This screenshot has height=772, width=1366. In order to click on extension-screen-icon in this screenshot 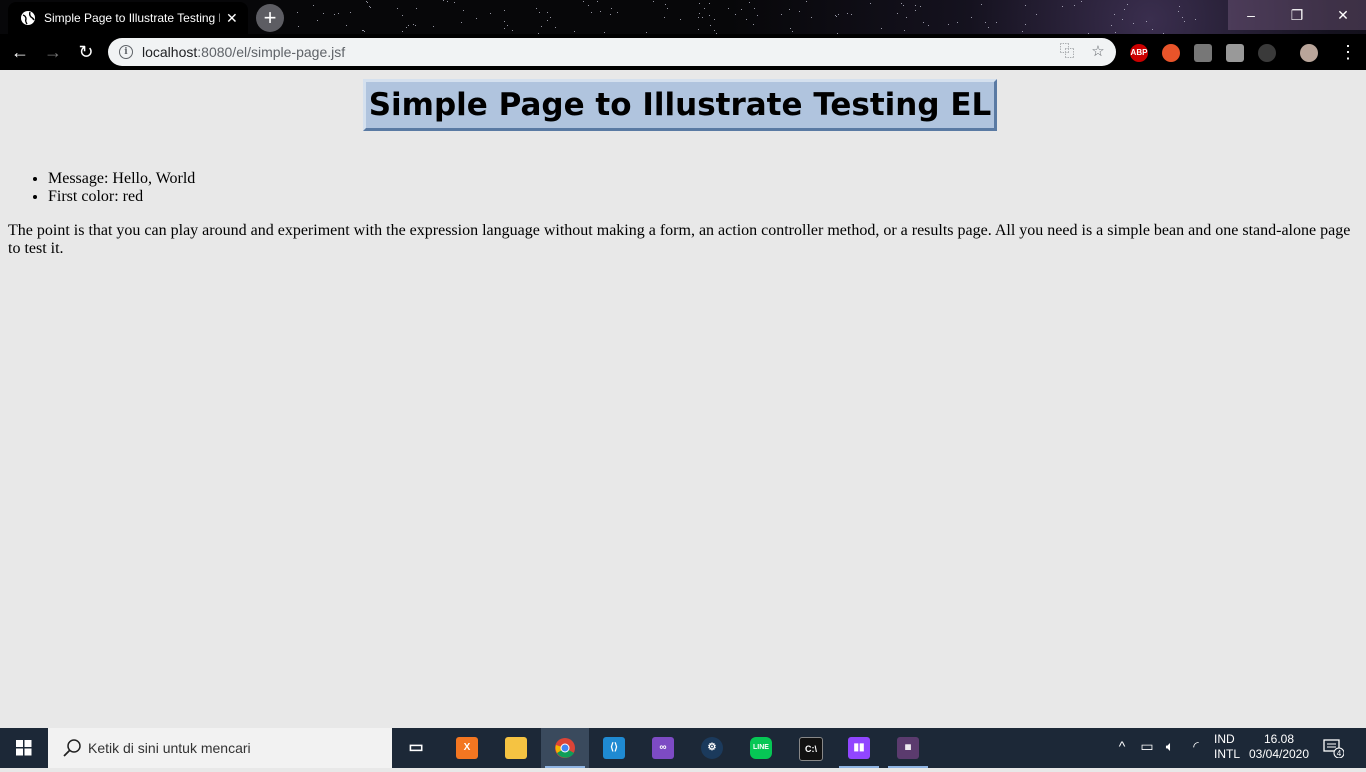, I will do `click(1235, 53)`.